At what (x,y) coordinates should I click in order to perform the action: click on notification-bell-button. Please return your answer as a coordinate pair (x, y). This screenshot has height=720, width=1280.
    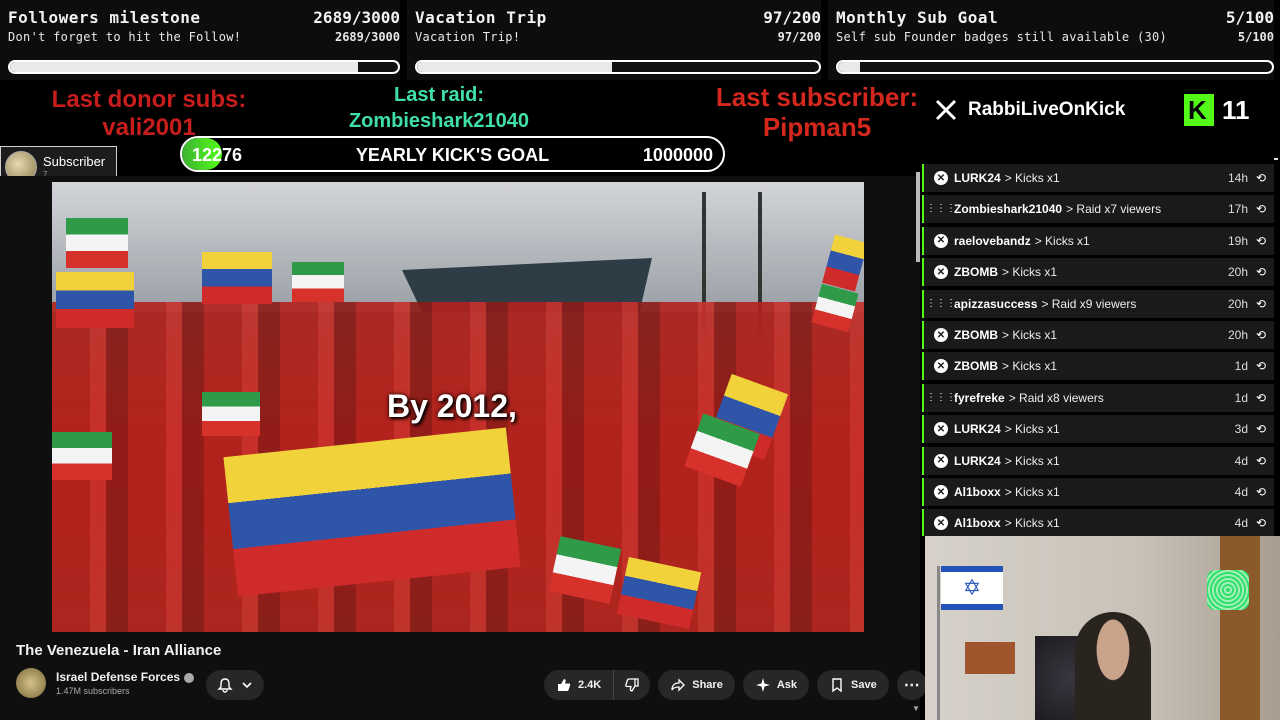
    Looking at the image, I should click on (235, 685).